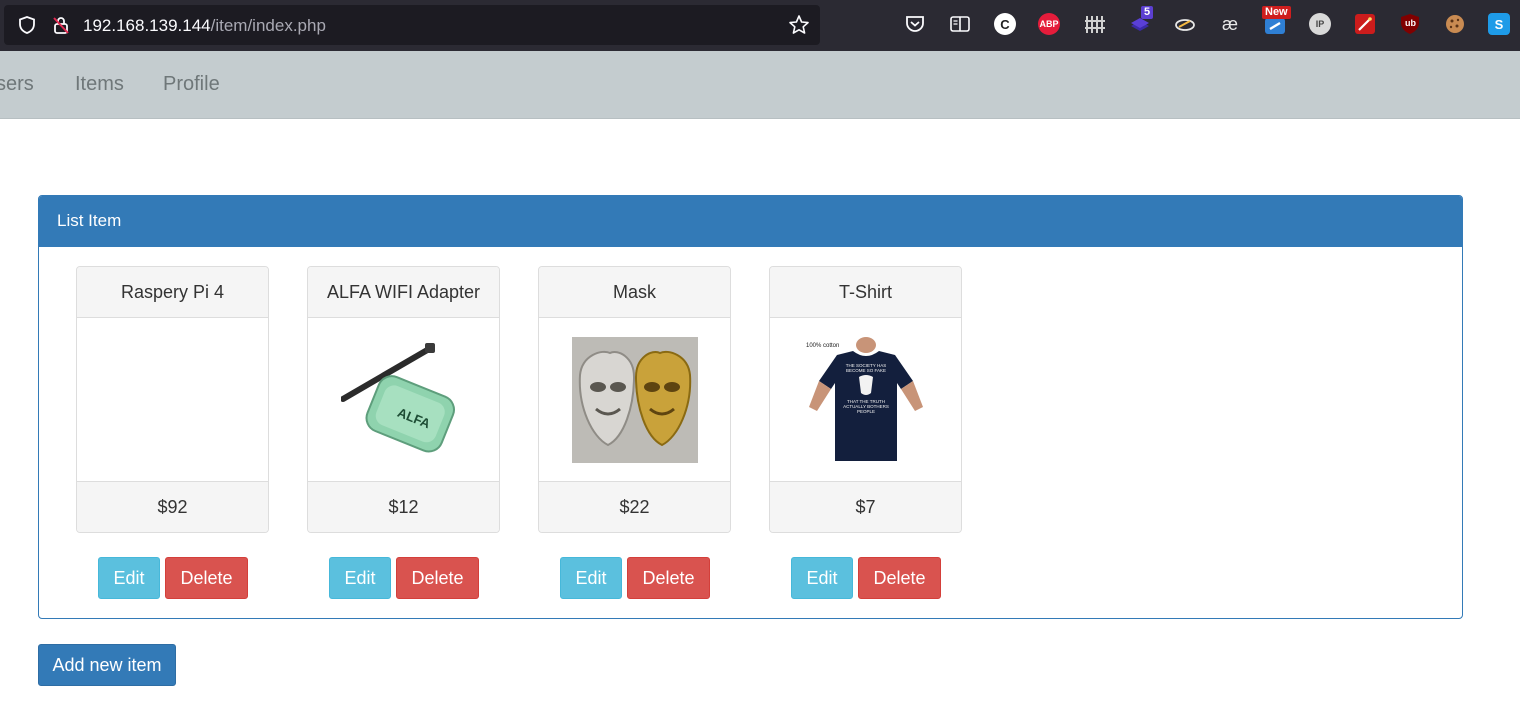  I want to click on abp-label: ABP, so click(1049, 24).